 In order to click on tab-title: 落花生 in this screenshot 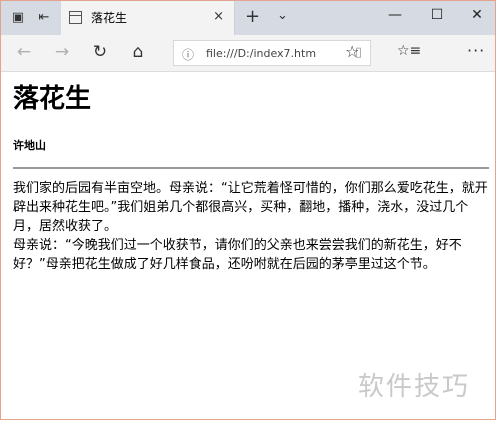, I will do `click(109, 18)`.